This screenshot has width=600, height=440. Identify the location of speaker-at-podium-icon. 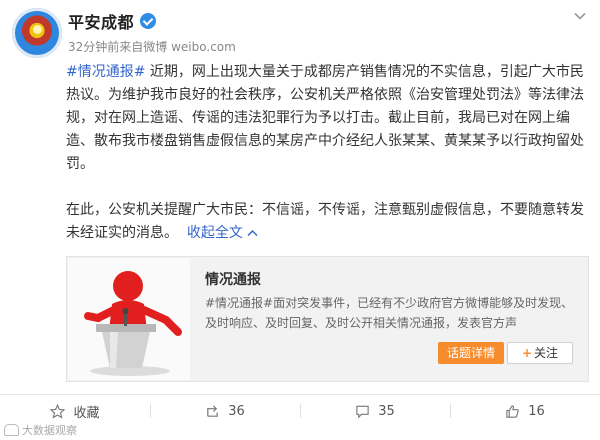
(129, 319).